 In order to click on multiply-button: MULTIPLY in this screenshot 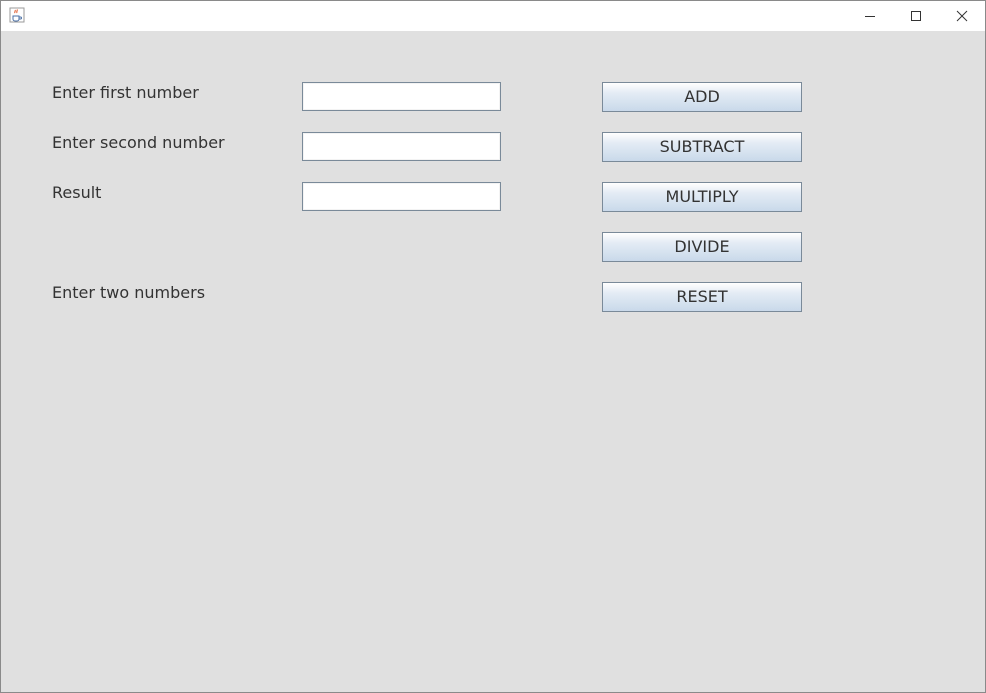, I will do `click(702, 197)`.